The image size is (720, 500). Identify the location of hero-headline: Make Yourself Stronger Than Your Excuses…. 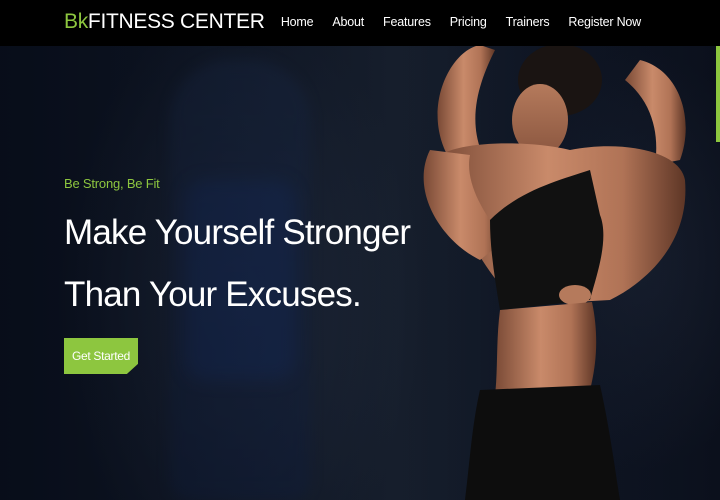
(237, 264).